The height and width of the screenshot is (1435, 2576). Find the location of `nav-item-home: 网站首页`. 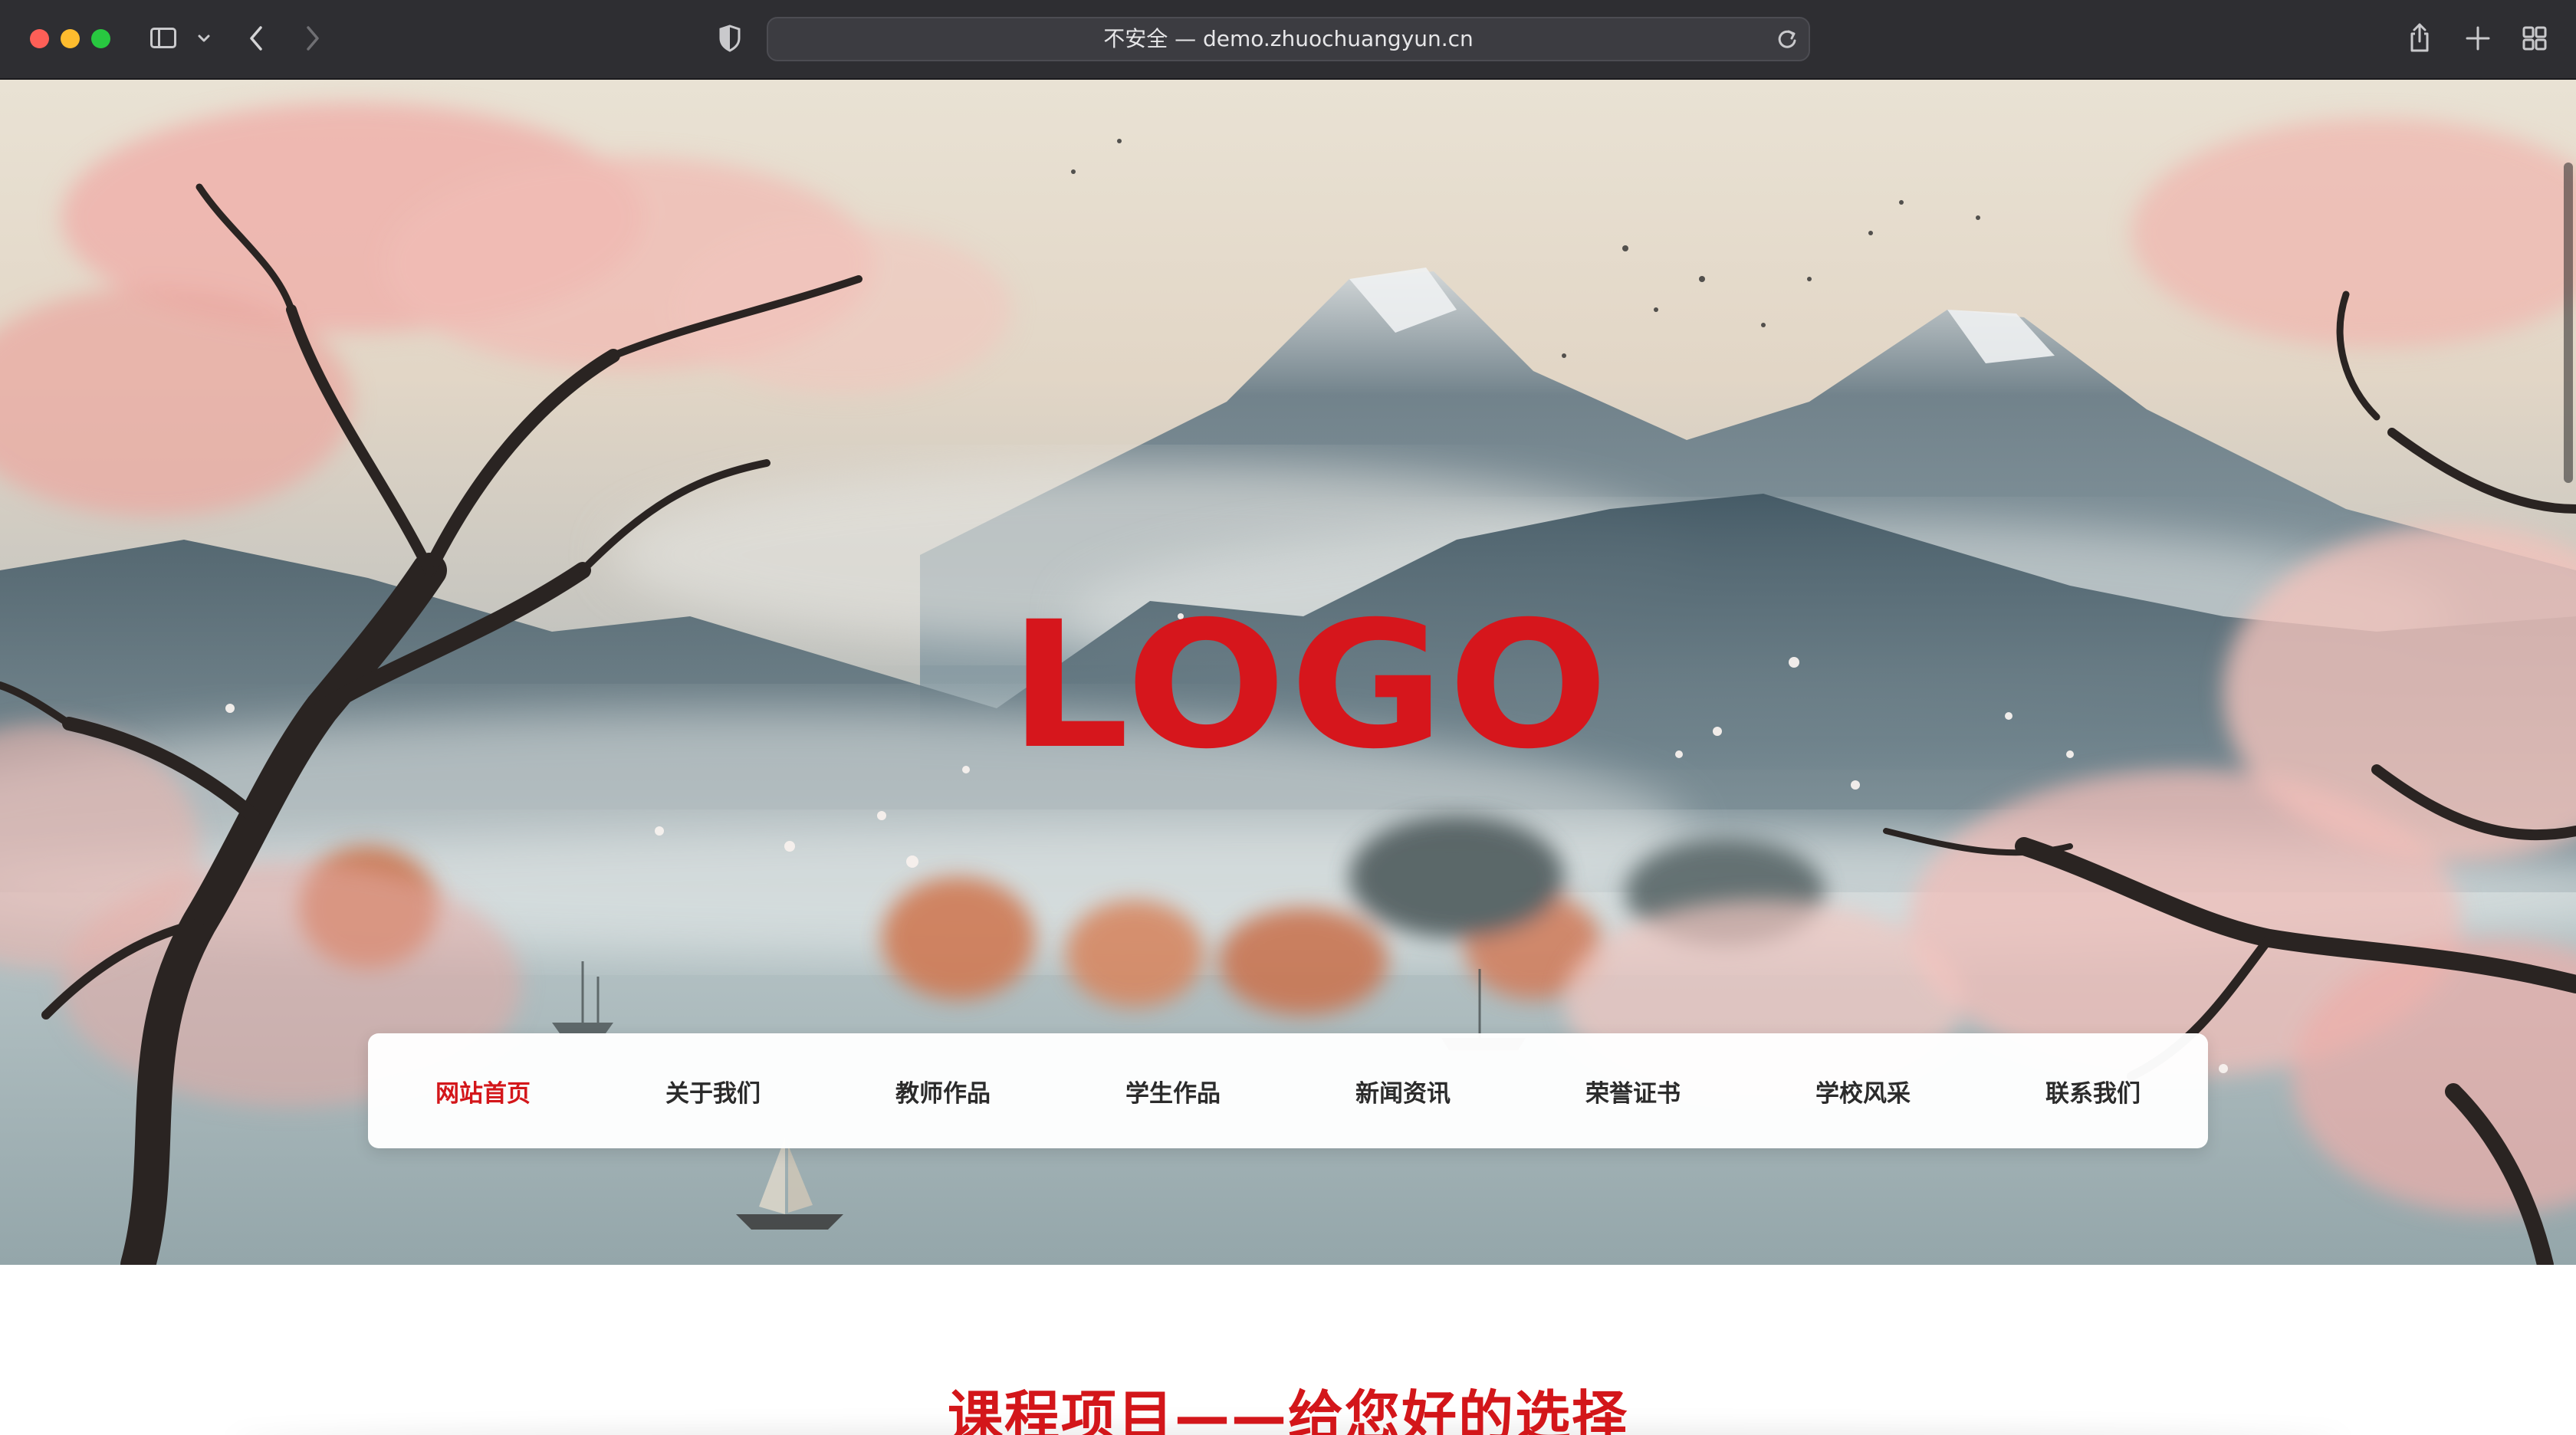

nav-item-home: 网站首页 is located at coordinates (483, 1091).